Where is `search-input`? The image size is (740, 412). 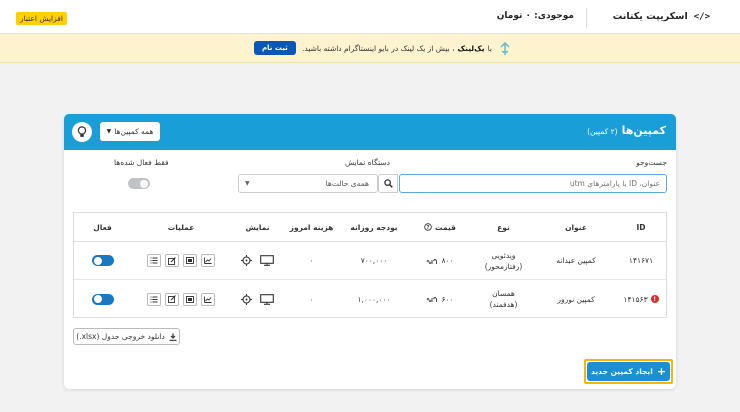
search-input is located at coordinates (533, 183).